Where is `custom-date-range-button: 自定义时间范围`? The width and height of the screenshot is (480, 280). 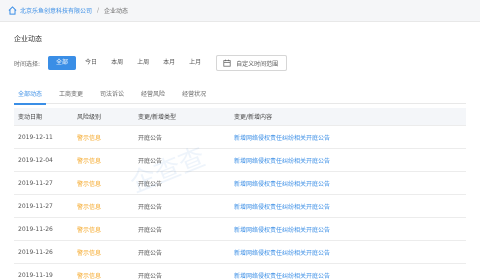 custom-date-range-button: 自定义时间范围 is located at coordinates (252, 63).